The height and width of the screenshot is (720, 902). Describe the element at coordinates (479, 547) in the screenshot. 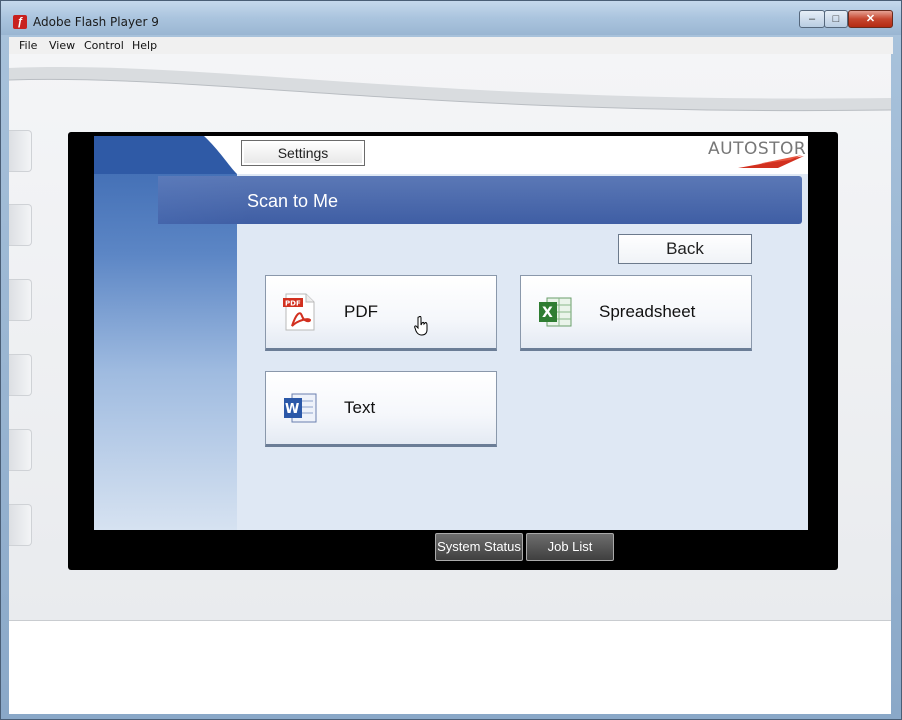

I see `system-status-button: System Status` at that location.